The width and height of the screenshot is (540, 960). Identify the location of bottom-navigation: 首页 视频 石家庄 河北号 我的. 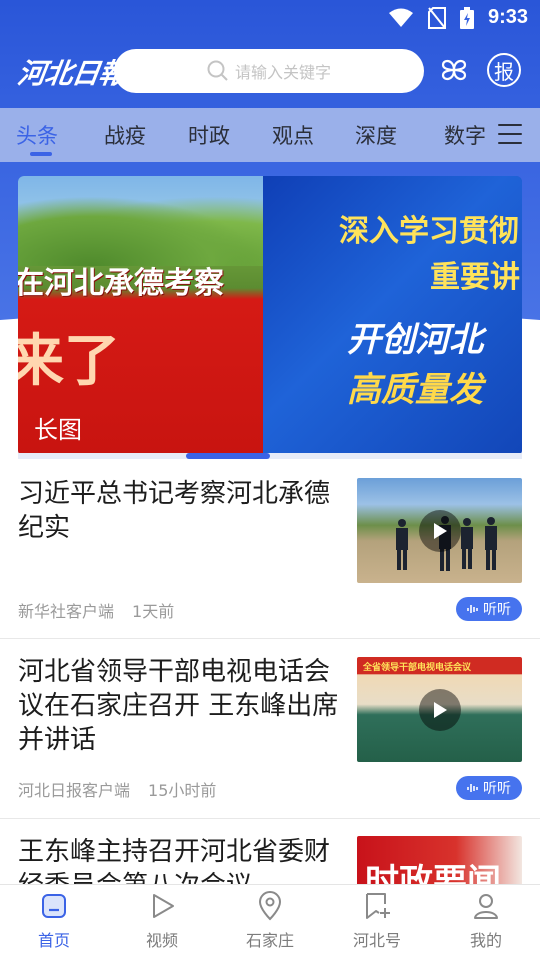
(270, 922).